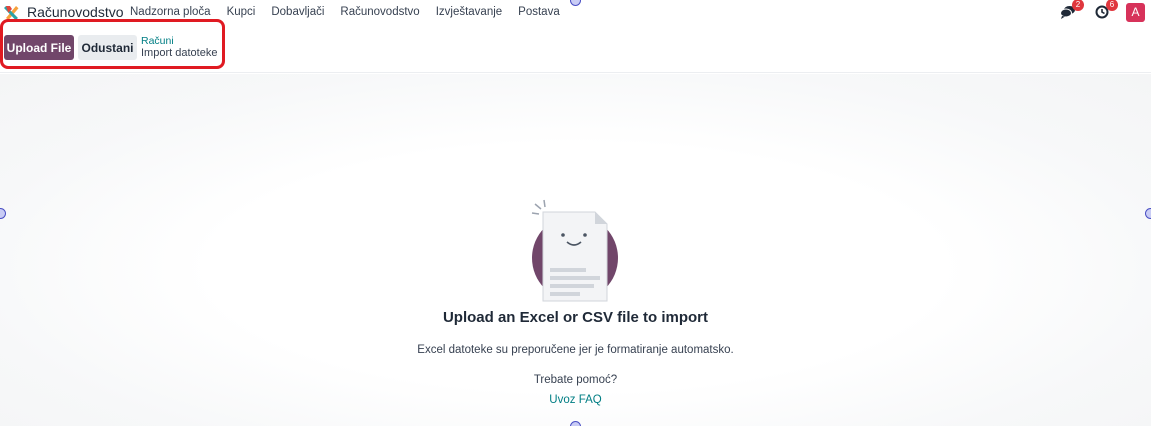 The width and height of the screenshot is (1151, 426). I want to click on app-name: Računovodstvo, so click(75, 12).